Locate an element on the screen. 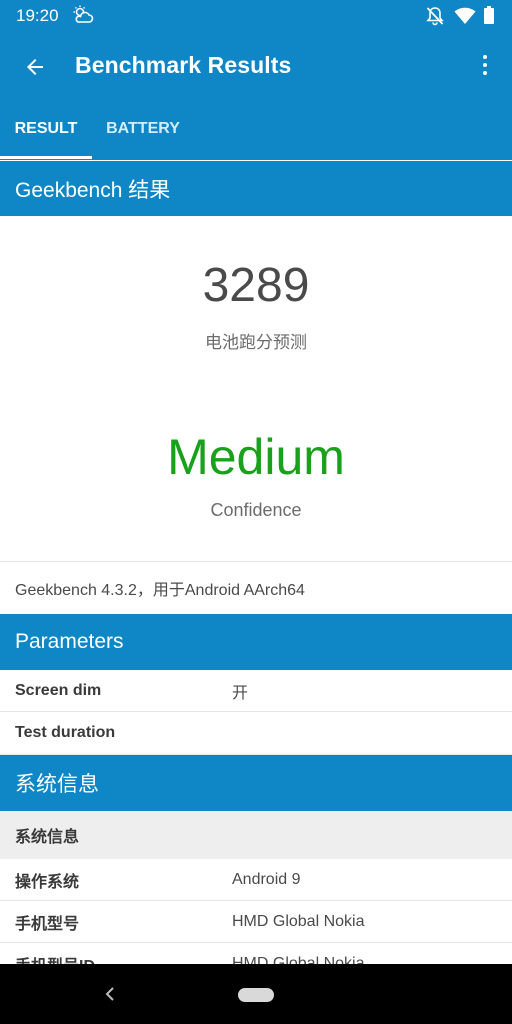 This screenshot has width=512, height=1024. tab-indicator is located at coordinates (46, 157).